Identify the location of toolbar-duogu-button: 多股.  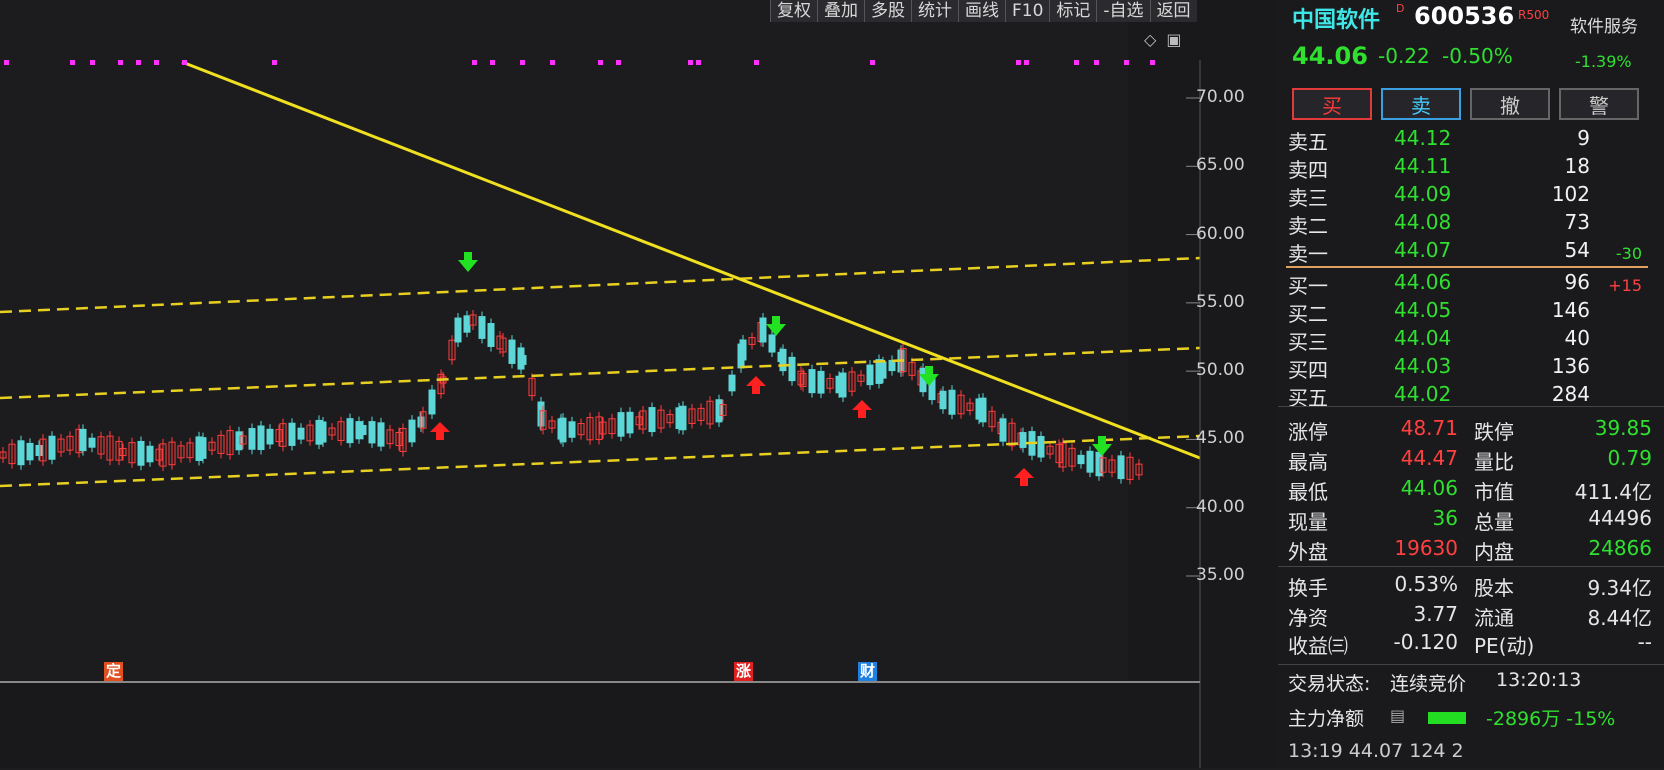
(887, 11).